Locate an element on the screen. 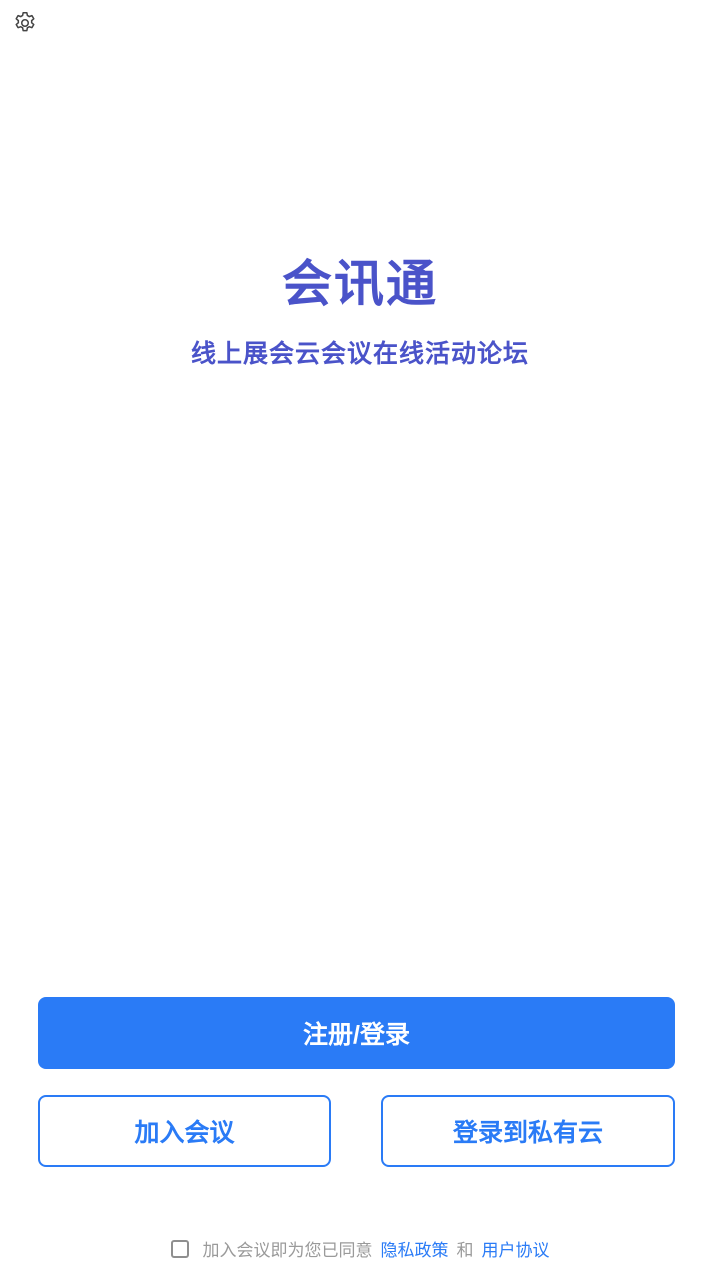 Image resolution: width=720 pixels, height=1280 pixels. settings-button is located at coordinates (25, 23).